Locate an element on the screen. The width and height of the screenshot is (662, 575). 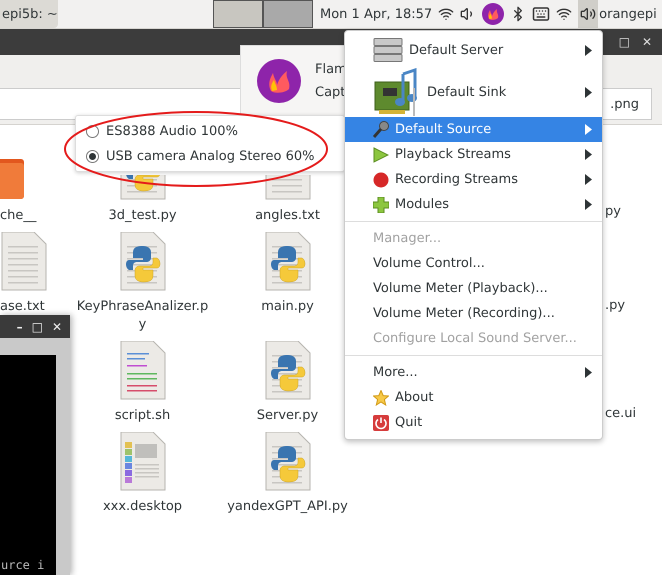
file-name: xxx.desktop is located at coordinates (142, 507).